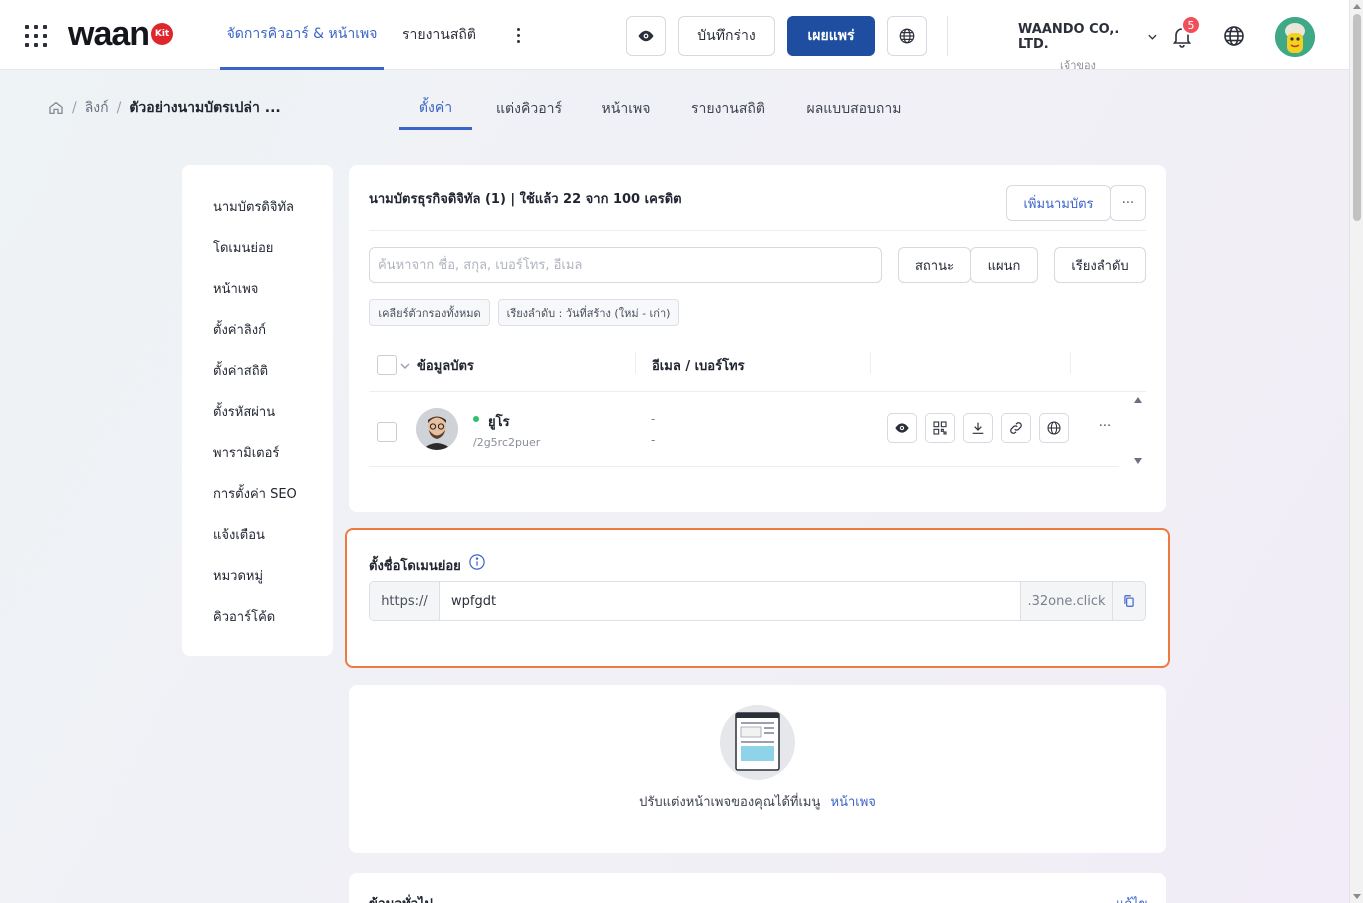  I want to click on table-scroll-down-icon, so click(1138, 461).